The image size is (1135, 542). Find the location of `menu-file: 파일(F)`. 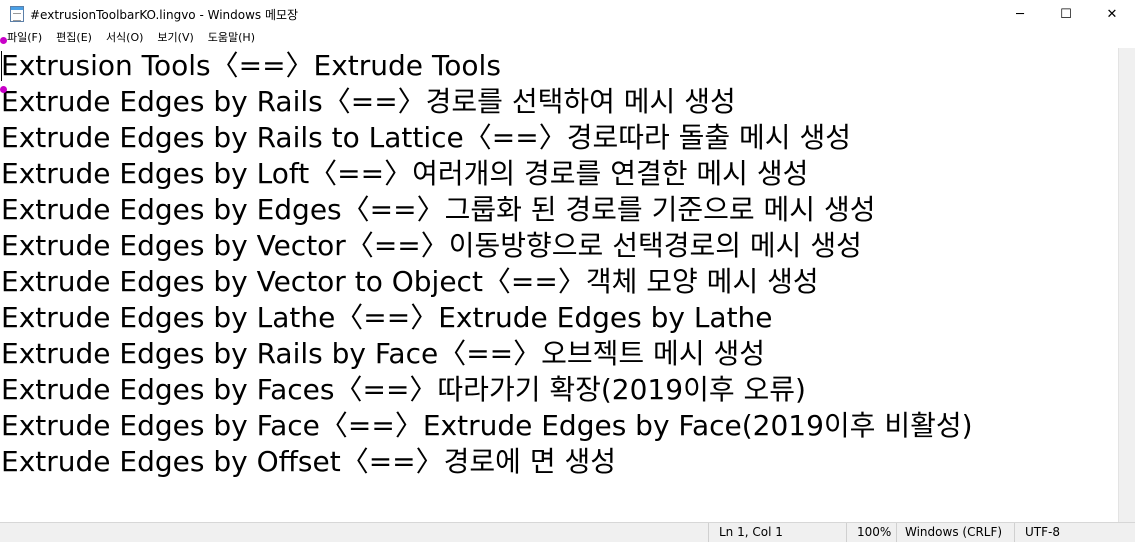

menu-file: 파일(F) is located at coordinates (24, 38).